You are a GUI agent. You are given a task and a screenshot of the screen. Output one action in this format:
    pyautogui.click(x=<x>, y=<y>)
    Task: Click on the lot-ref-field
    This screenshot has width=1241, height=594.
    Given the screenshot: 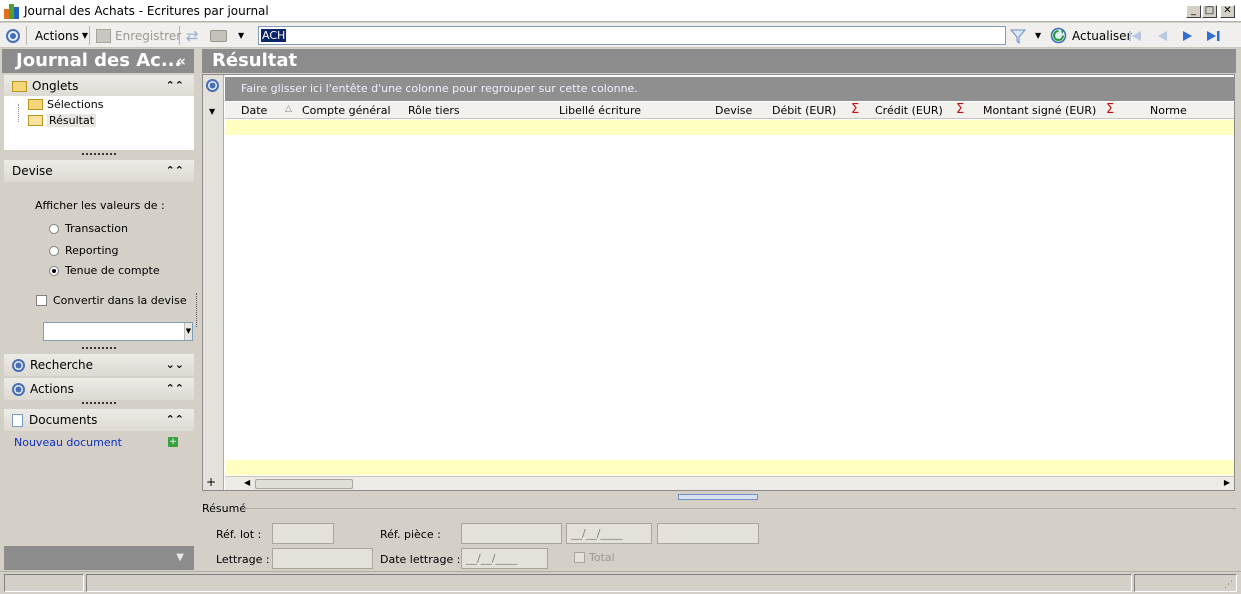 What is the action you would take?
    pyautogui.click(x=303, y=533)
    